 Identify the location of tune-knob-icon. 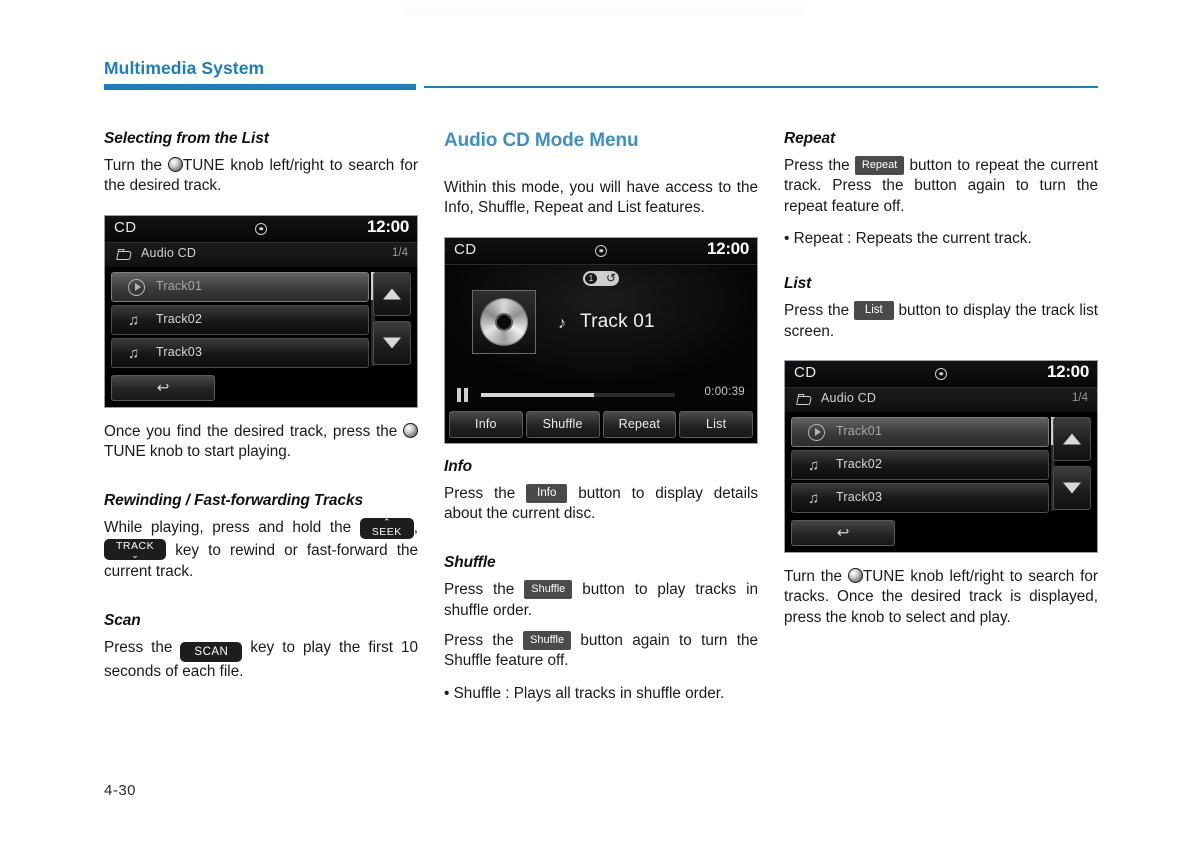
(855, 575).